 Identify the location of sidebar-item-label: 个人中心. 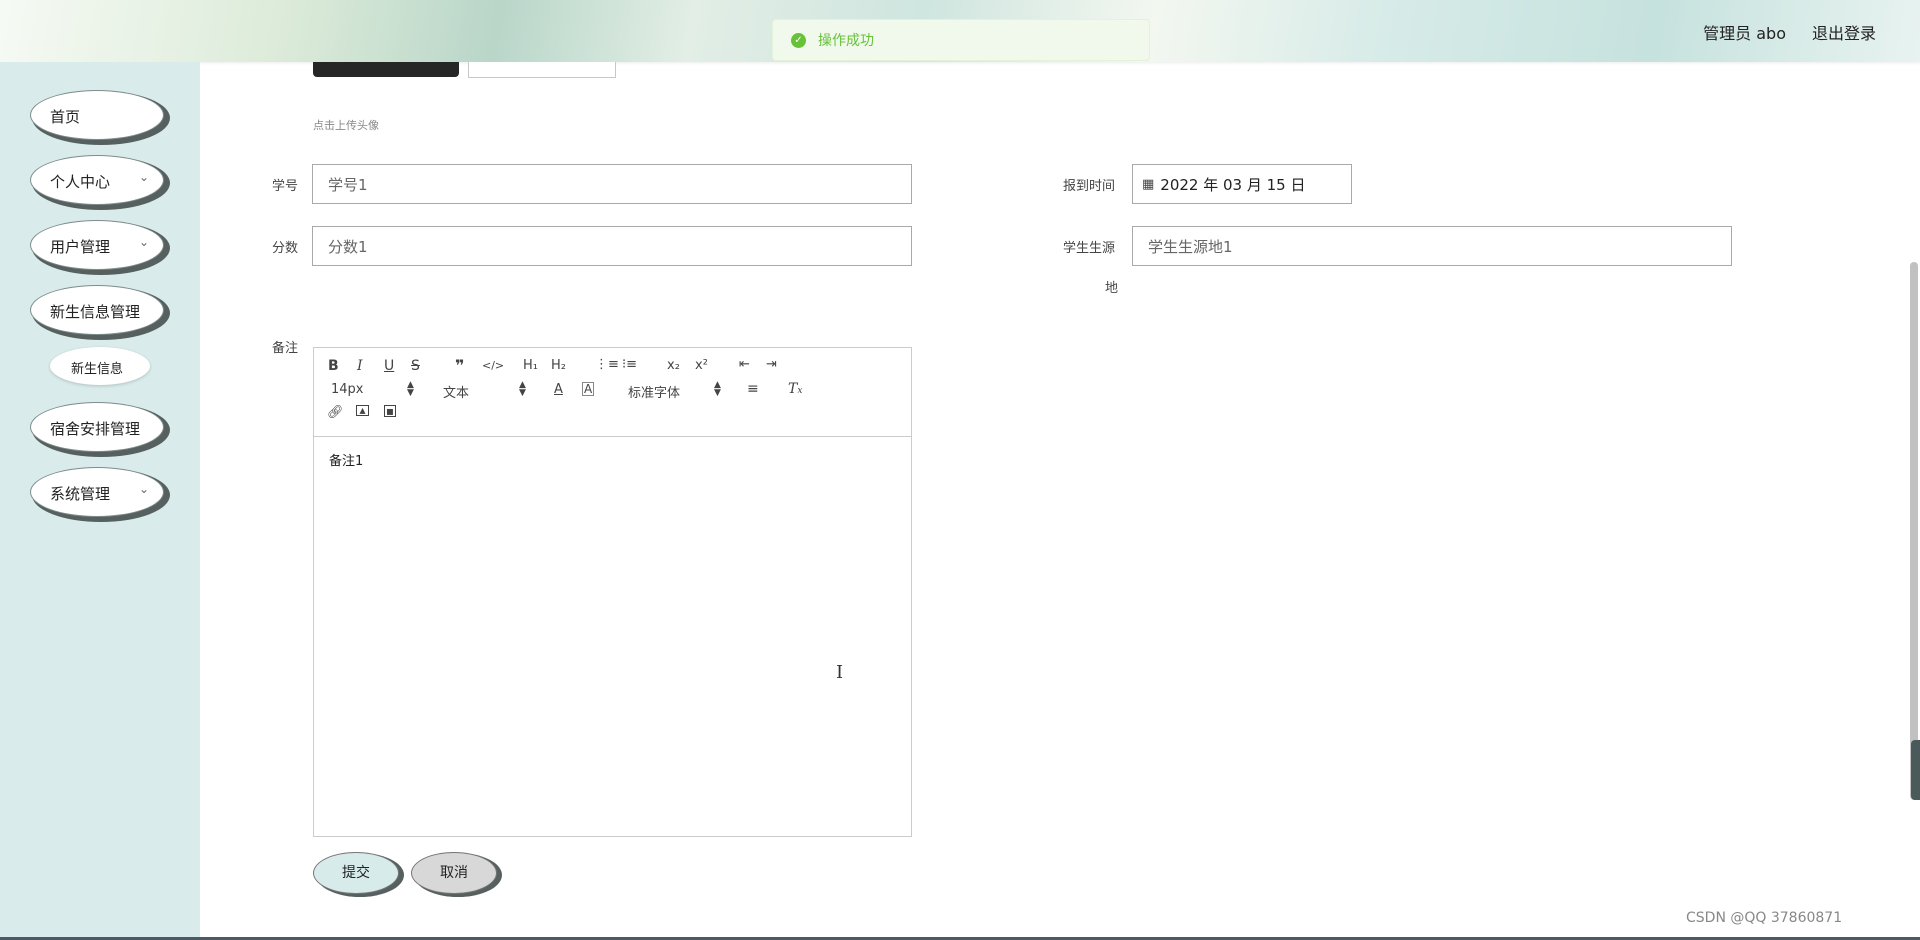
(80, 182).